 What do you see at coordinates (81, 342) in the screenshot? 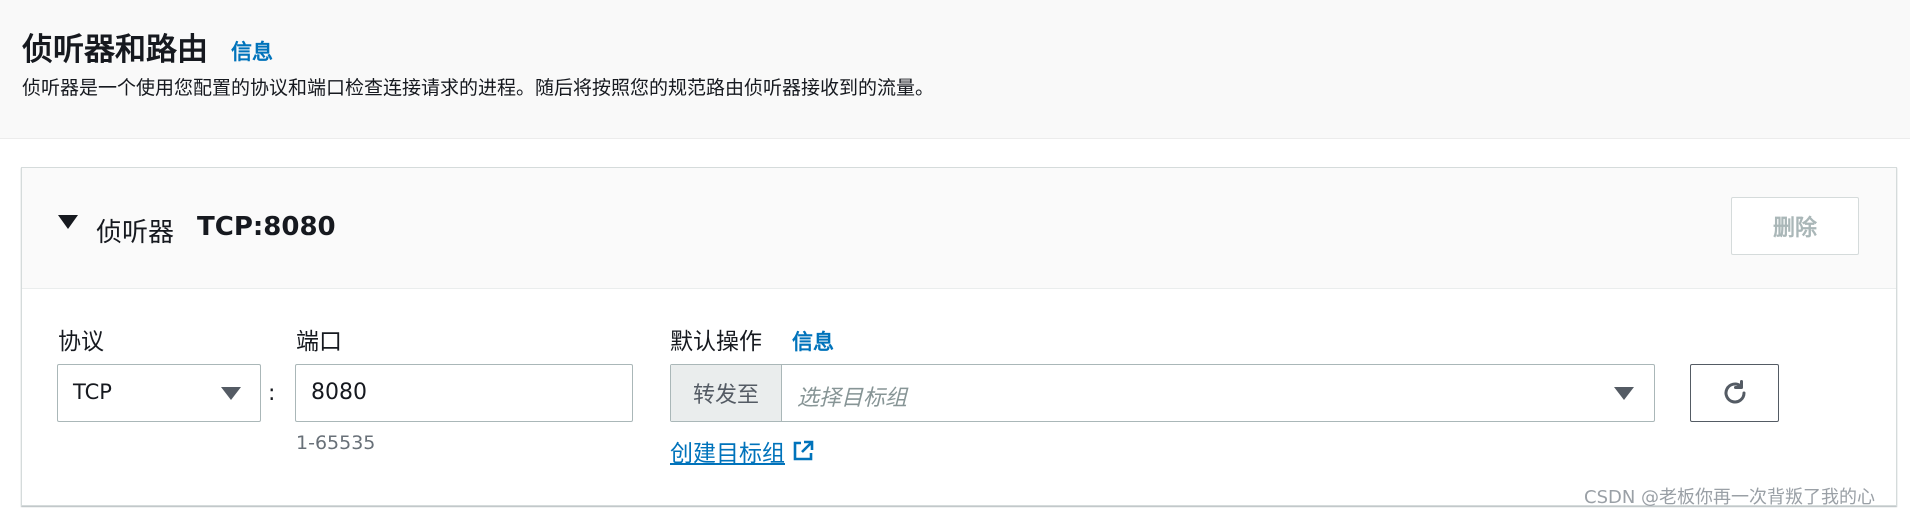
I see `protocol-label: 协议` at bounding box center [81, 342].